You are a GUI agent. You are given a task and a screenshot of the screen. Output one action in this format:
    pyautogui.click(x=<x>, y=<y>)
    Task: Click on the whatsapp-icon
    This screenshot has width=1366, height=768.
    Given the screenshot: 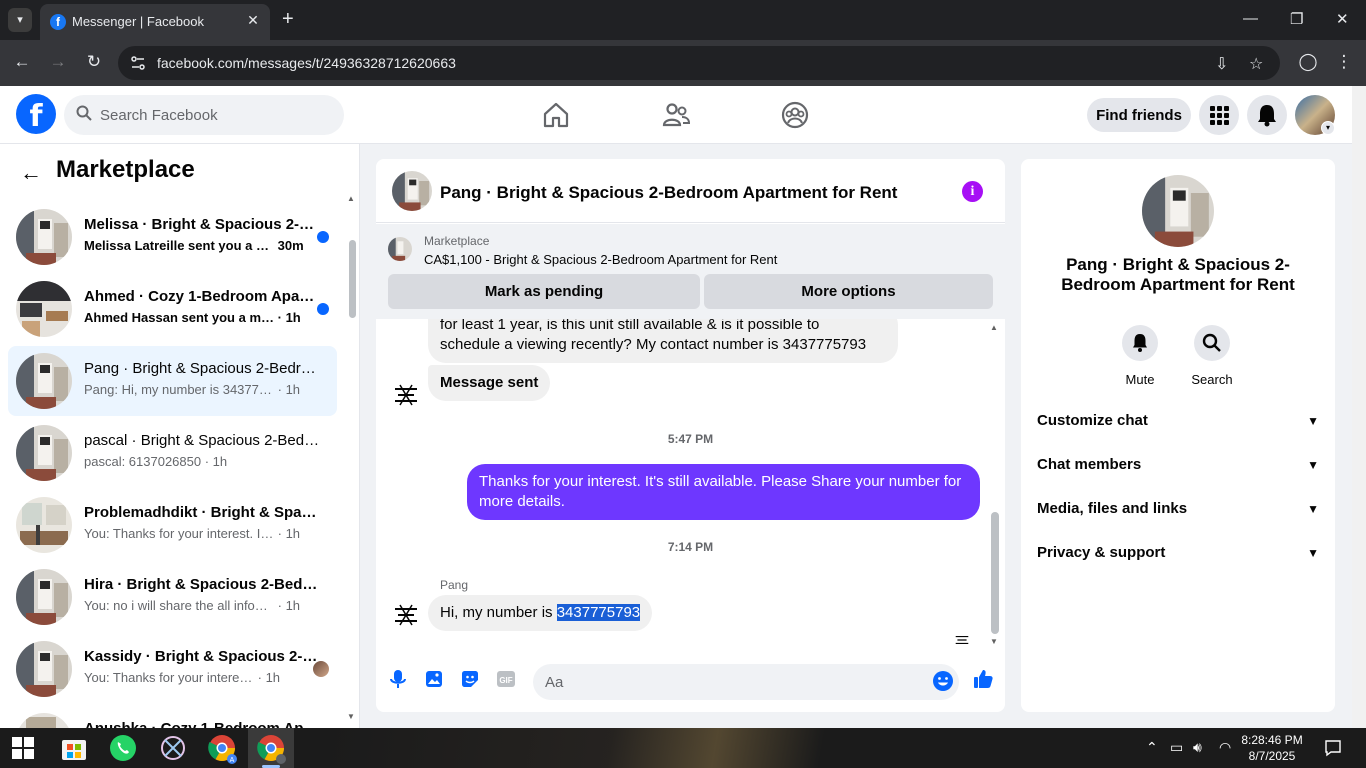 What is the action you would take?
    pyautogui.click(x=123, y=748)
    